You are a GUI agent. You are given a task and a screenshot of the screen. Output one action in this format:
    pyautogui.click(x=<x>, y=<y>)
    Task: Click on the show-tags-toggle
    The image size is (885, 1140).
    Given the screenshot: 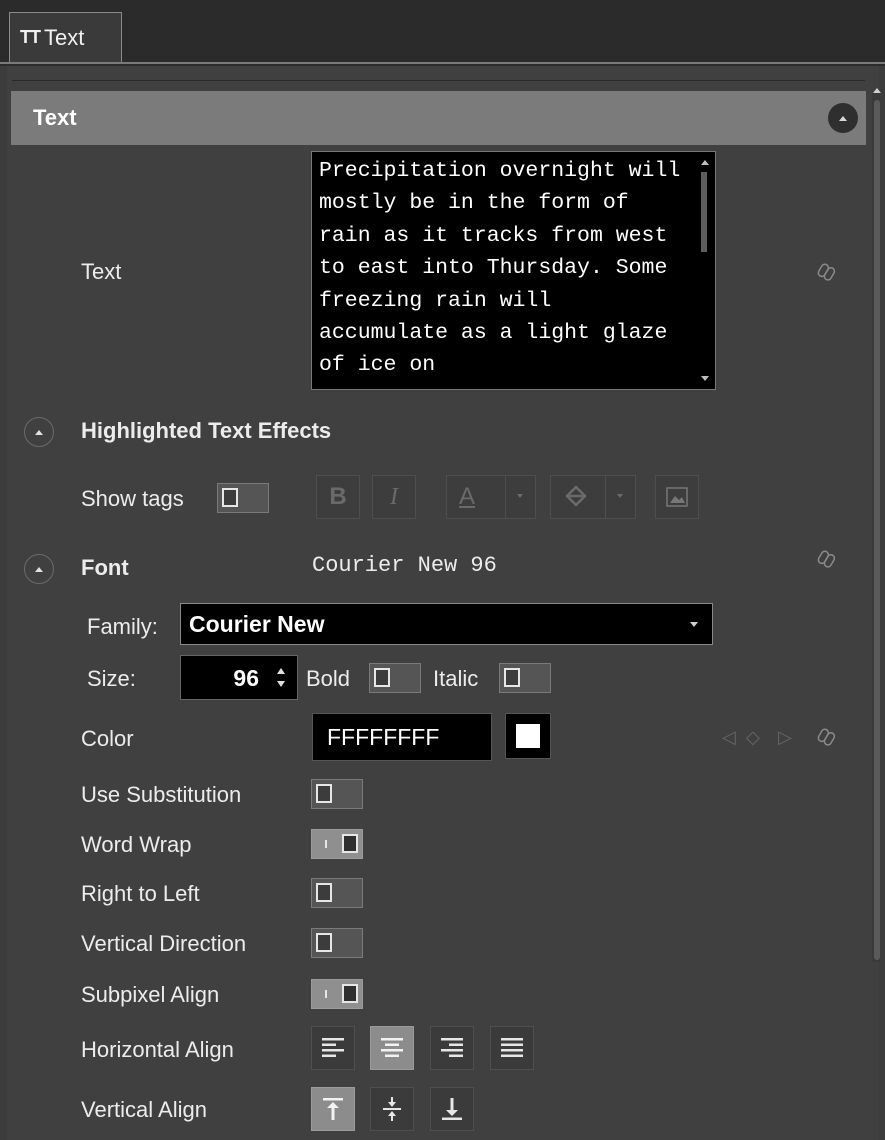 What is the action you would take?
    pyautogui.click(x=243, y=498)
    